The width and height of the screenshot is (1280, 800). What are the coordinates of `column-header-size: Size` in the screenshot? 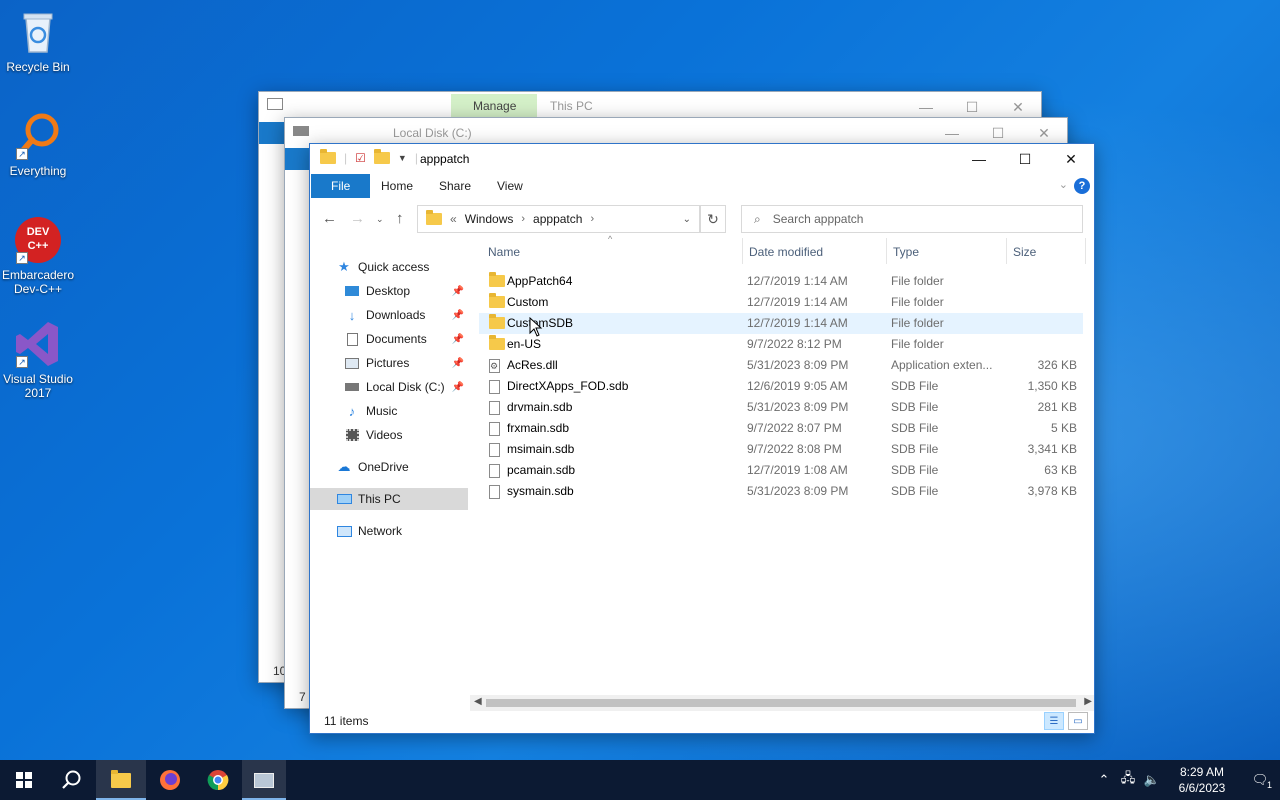 It's located at (1024, 252).